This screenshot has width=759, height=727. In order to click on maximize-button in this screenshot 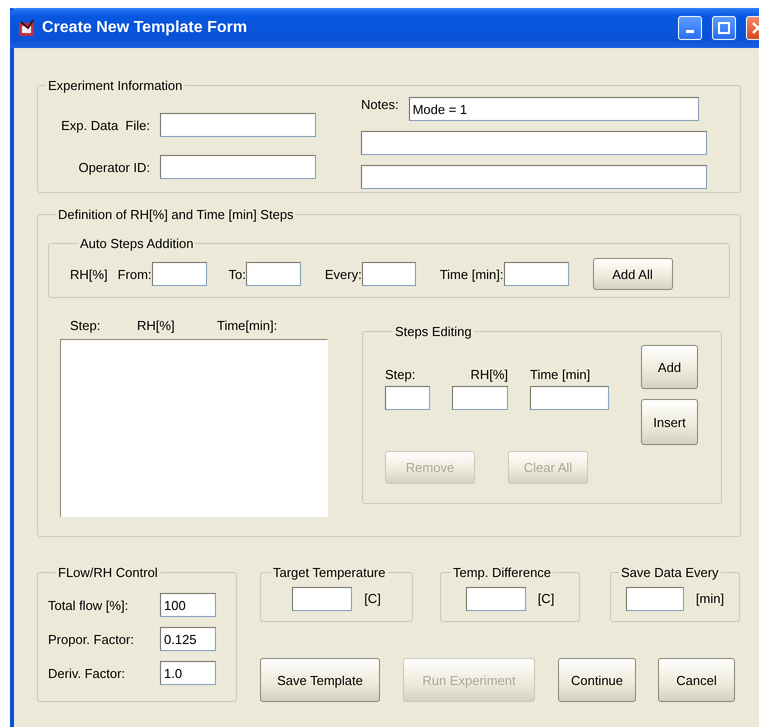, I will do `click(724, 28)`.